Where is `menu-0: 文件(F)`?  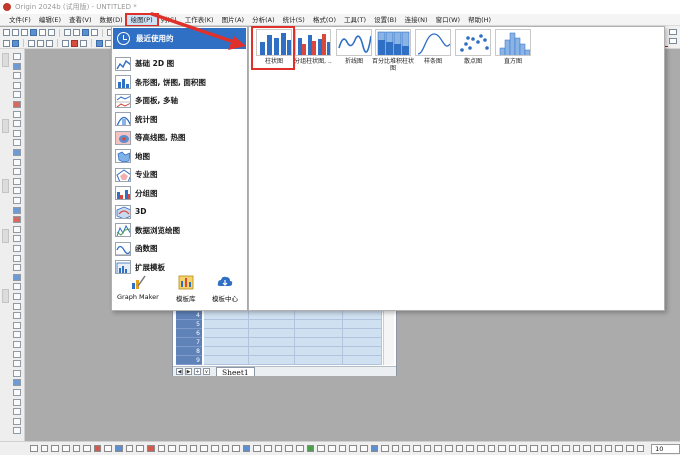
menu-0: 文件(F) is located at coordinates (20, 20).